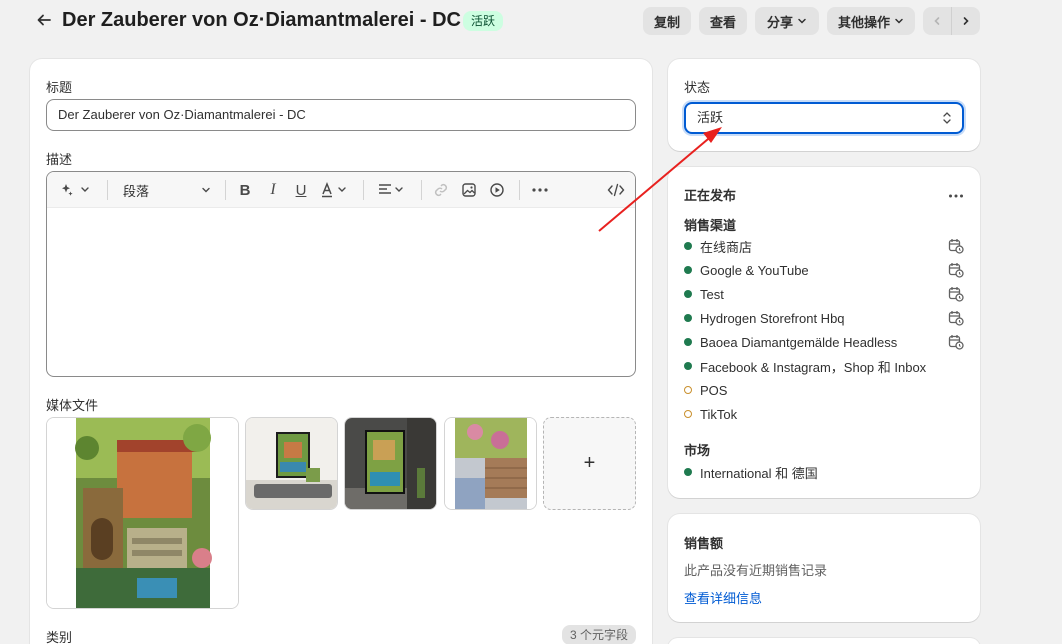  What do you see at coordinates (76, 190) in the screenshot?
I see `ai-magic-icon` at bounding box center [76, 190].